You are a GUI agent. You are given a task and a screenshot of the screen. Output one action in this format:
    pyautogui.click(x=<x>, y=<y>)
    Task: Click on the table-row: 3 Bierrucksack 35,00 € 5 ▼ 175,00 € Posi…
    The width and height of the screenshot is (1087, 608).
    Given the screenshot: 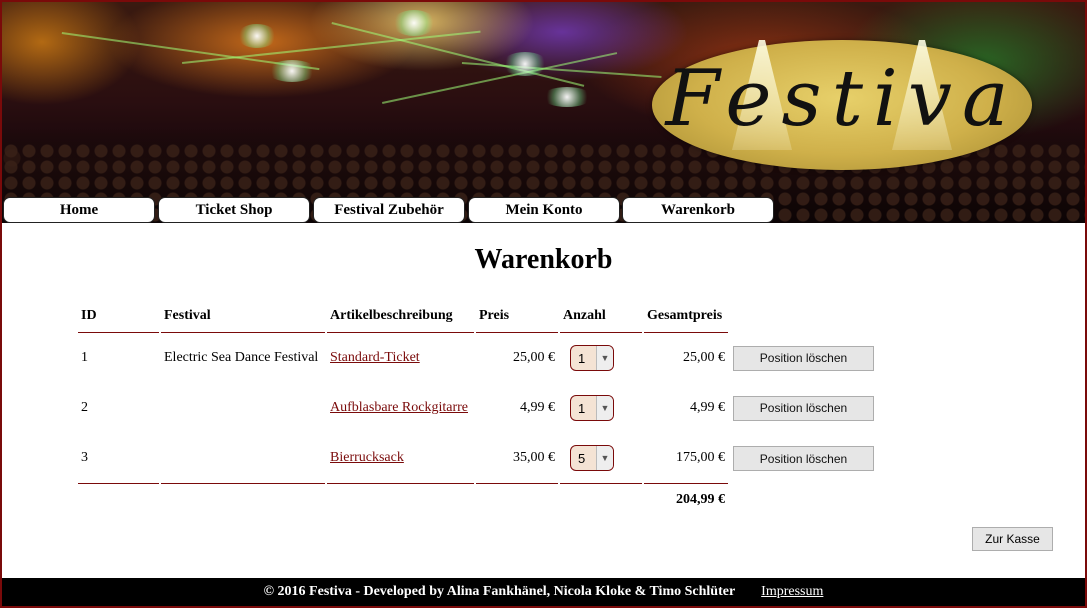 What is the action you would take?
    pyautogui.click(x=477, y=458)
    